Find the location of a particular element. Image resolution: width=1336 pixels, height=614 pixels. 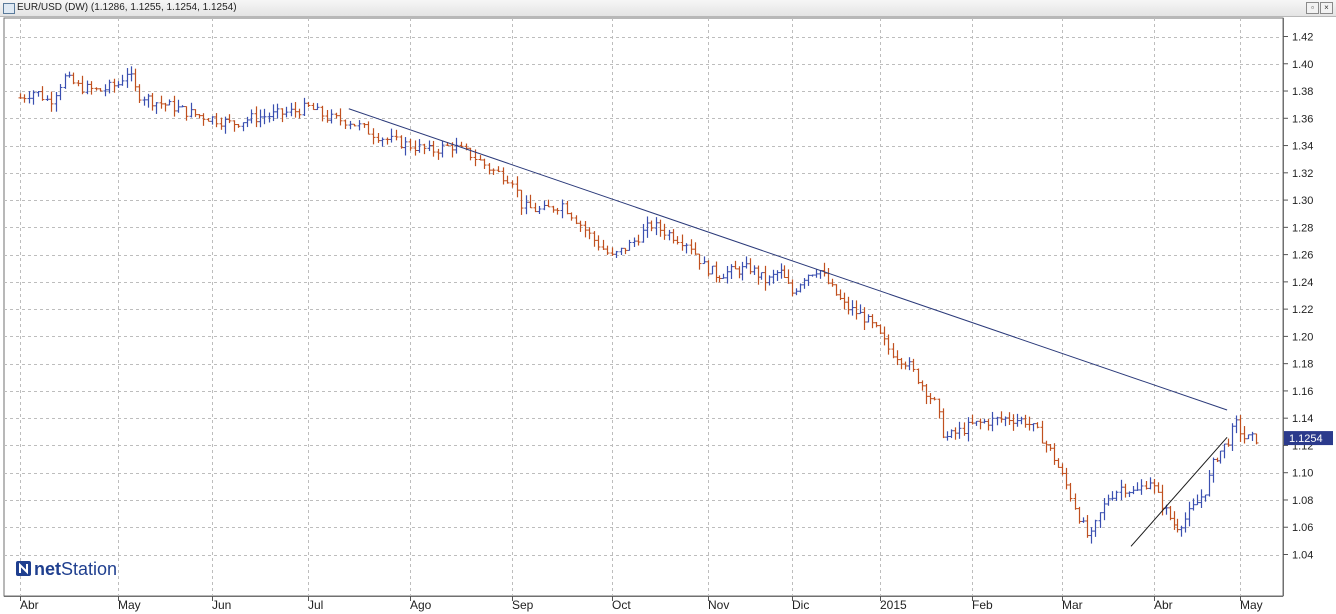

time-tick-label: Jun is located at coordinates (221, 605).